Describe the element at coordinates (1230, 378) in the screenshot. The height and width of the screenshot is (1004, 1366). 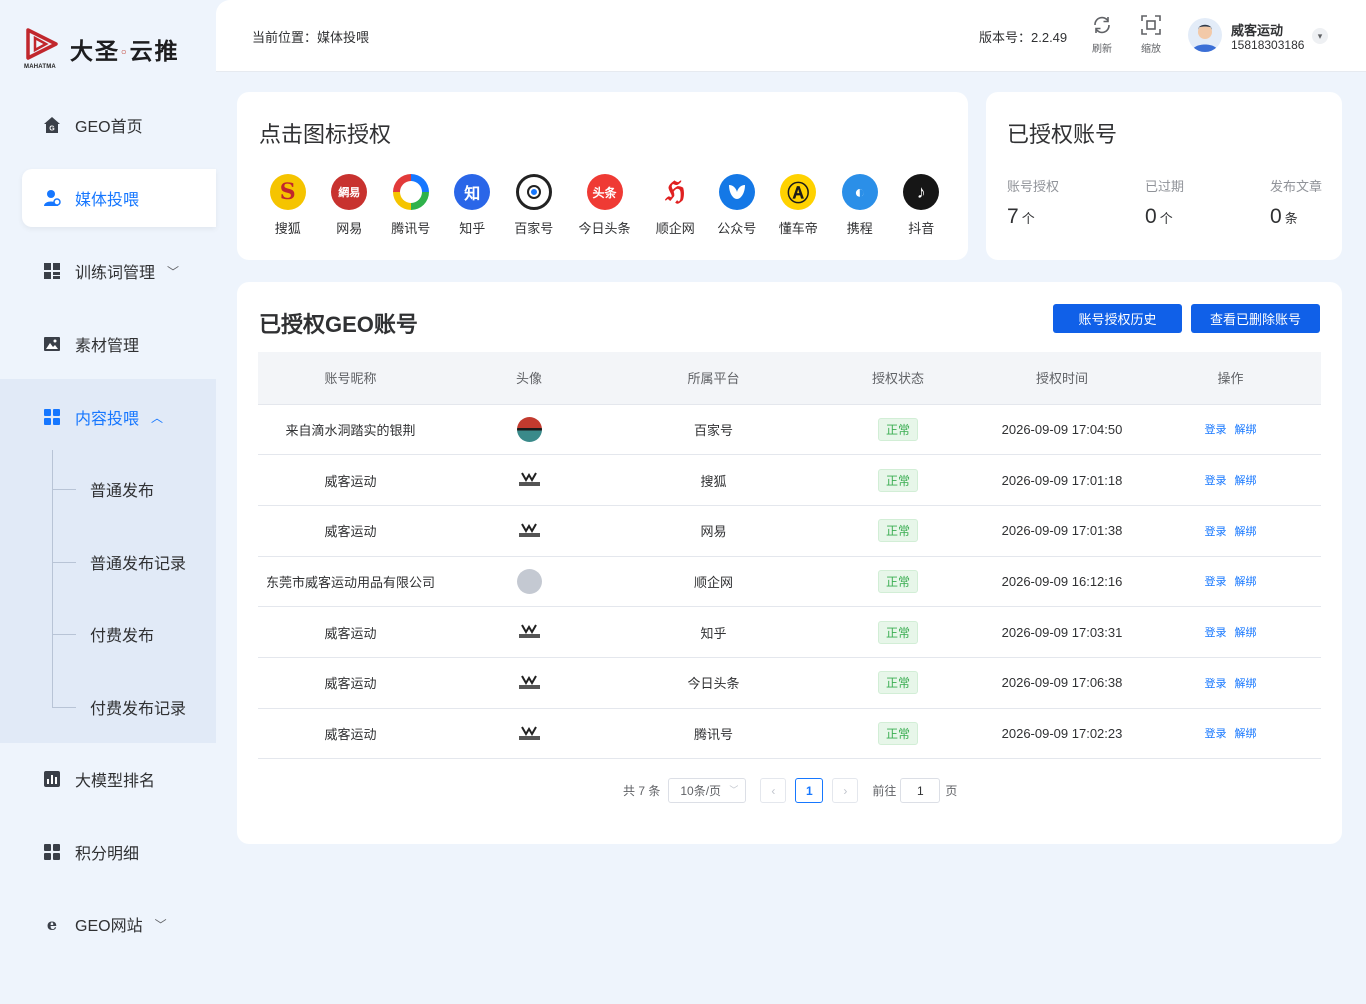
I see `column-header: 操作` at that location.